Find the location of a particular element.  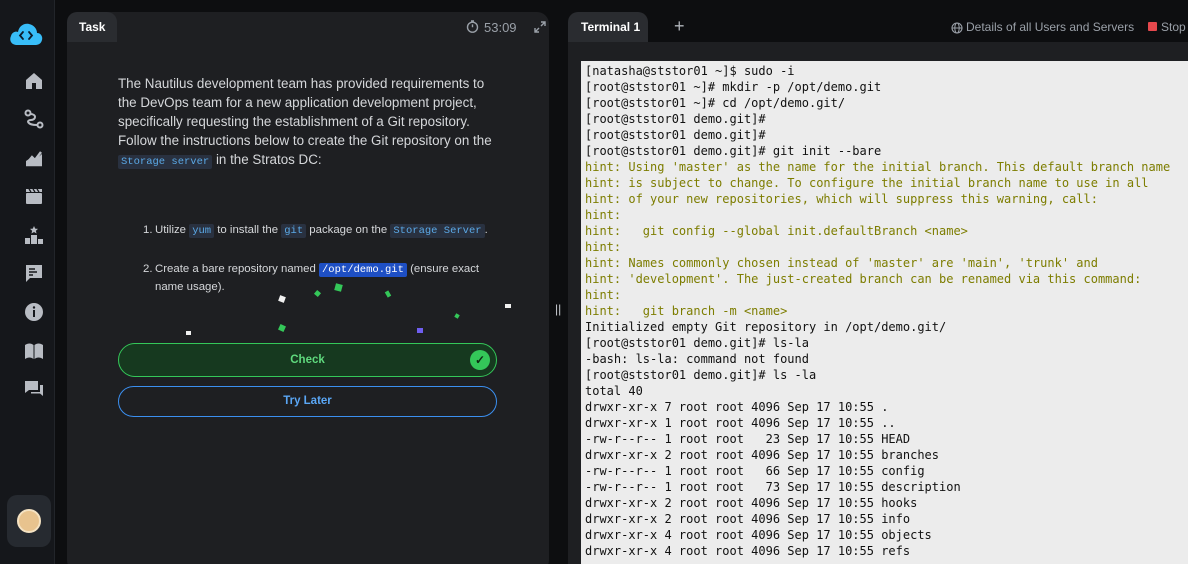

avatar-face-icon is located at coordinates (29, 521).